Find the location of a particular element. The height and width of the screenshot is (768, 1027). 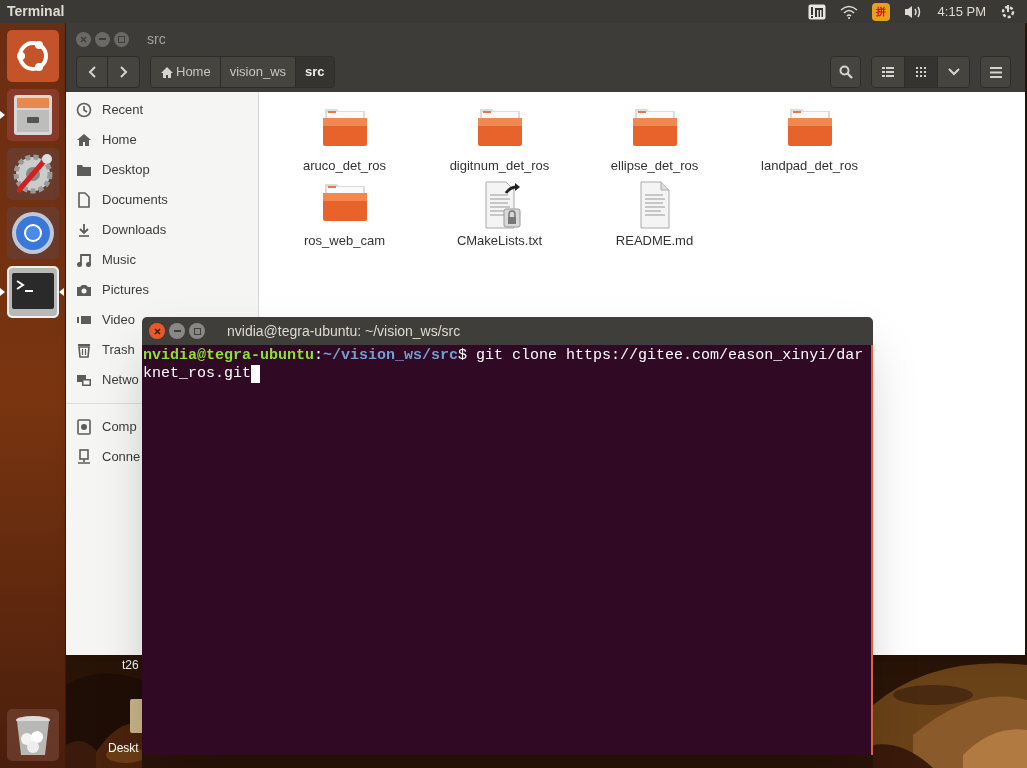

close-button is located at coordinates (157, 331).